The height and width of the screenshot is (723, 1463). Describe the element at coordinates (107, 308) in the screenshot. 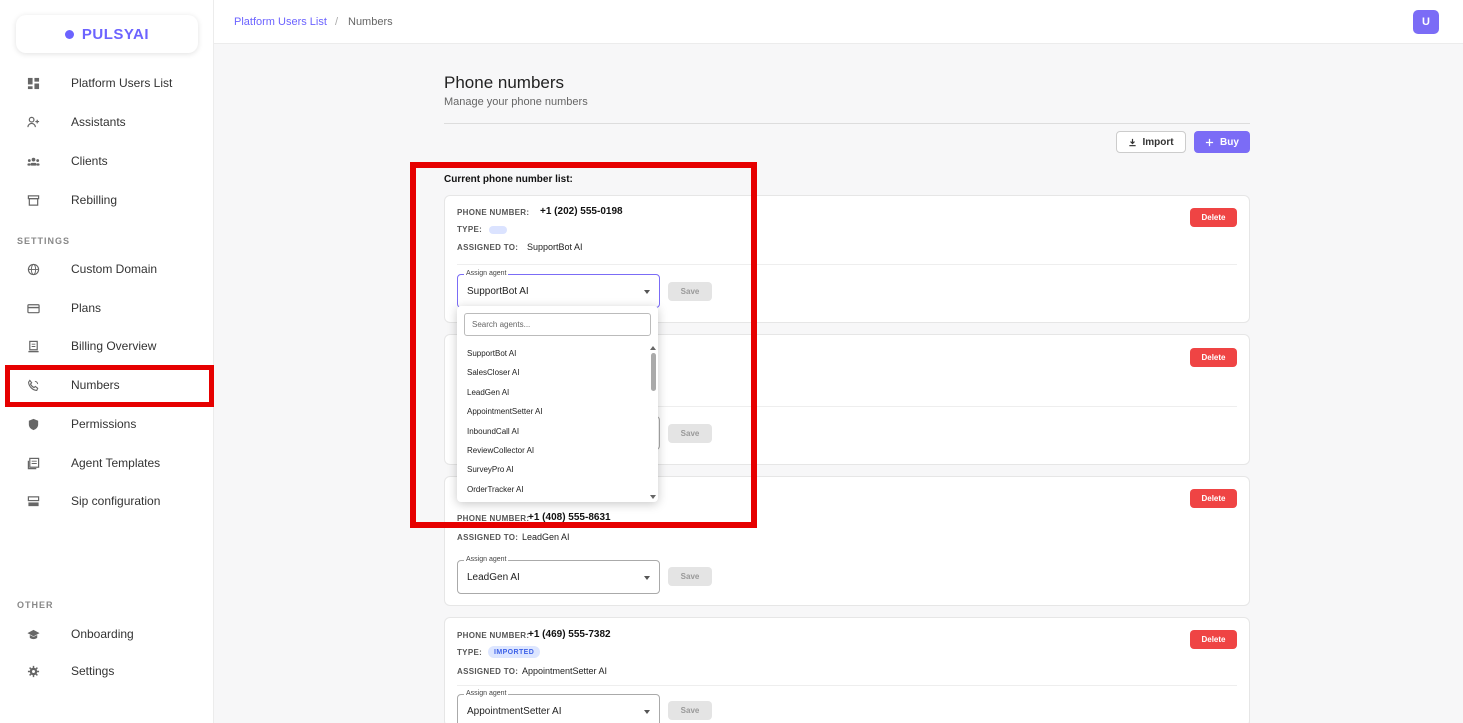

I see `sidebar-item-plans: Plans` at that location.